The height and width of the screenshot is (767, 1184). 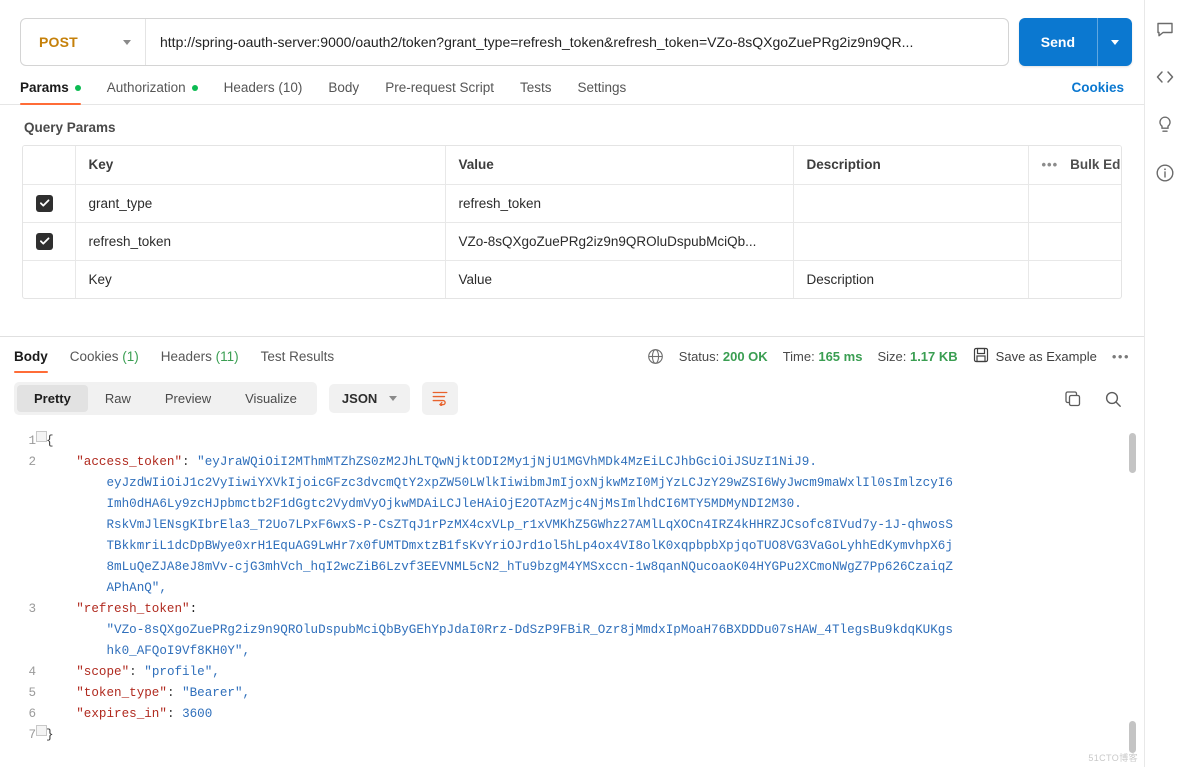 I want to click on tab-params: Params, so click(x=50, y=92).